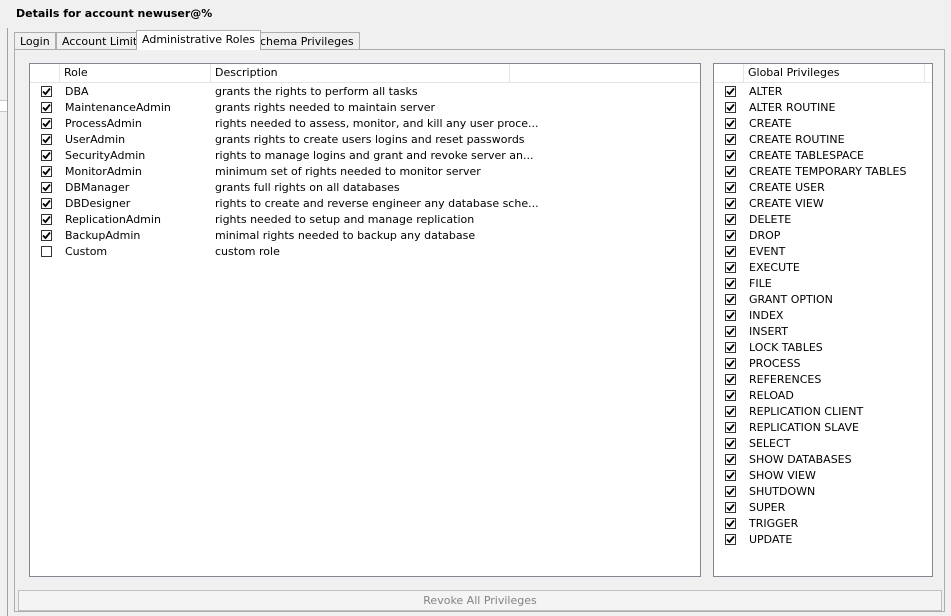 This screenshot has width=951, height=616. Describe the element at coordinates (823, 316) in the screenshot. I see `privilege-row: INDEX` at that location.